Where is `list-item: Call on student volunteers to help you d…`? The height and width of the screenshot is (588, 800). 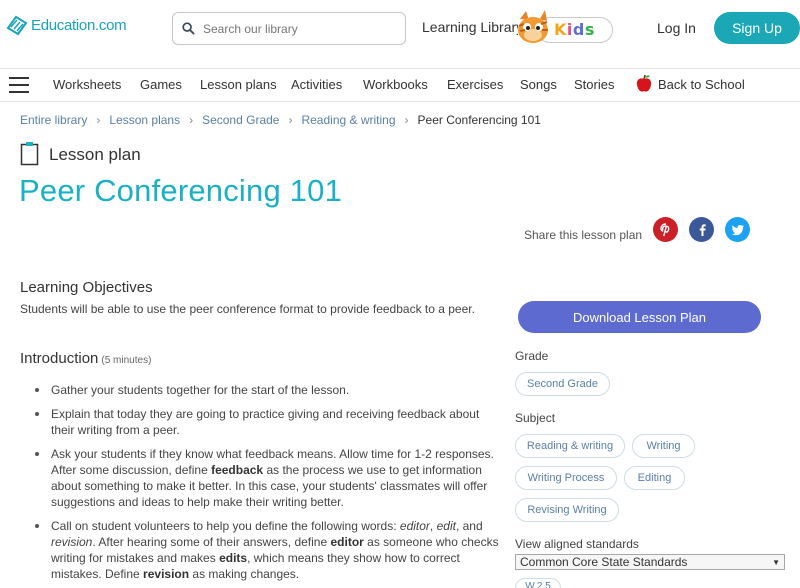
list-item: Call on student volunteers to help you d… is located at coordinates (266, 550).